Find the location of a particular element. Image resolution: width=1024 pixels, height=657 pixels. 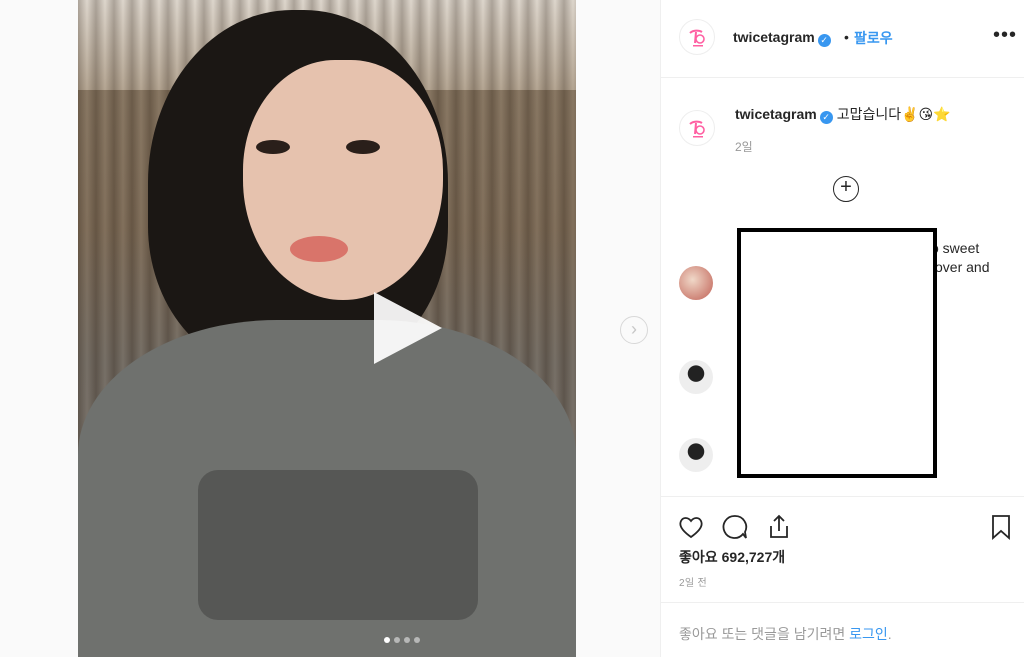

avatar is located at coordinates (697, 37).